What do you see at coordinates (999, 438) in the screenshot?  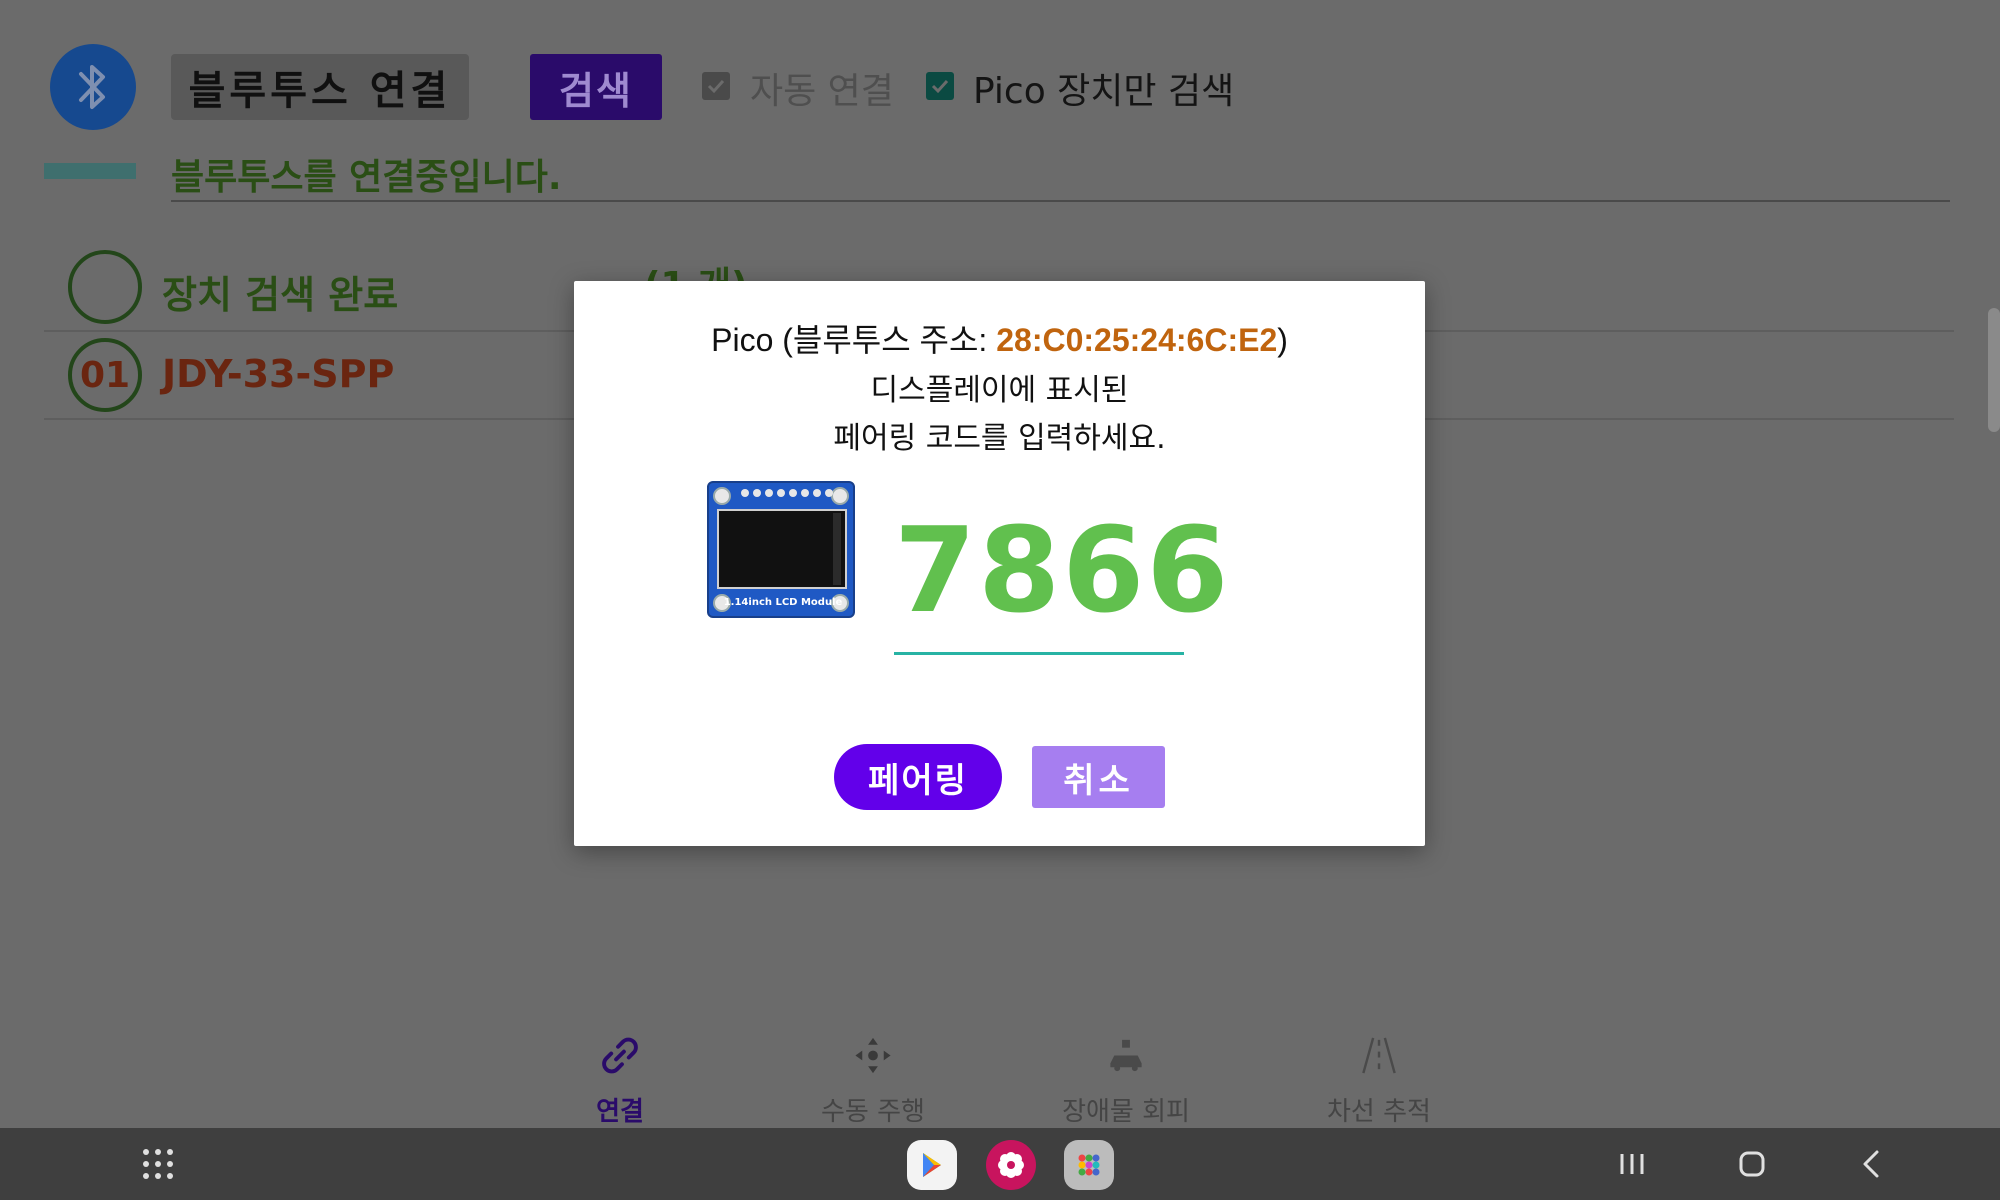 I see `dialog-message-line2: 페어링 코드를 입력하세요.` at bounding box center [999, 438].